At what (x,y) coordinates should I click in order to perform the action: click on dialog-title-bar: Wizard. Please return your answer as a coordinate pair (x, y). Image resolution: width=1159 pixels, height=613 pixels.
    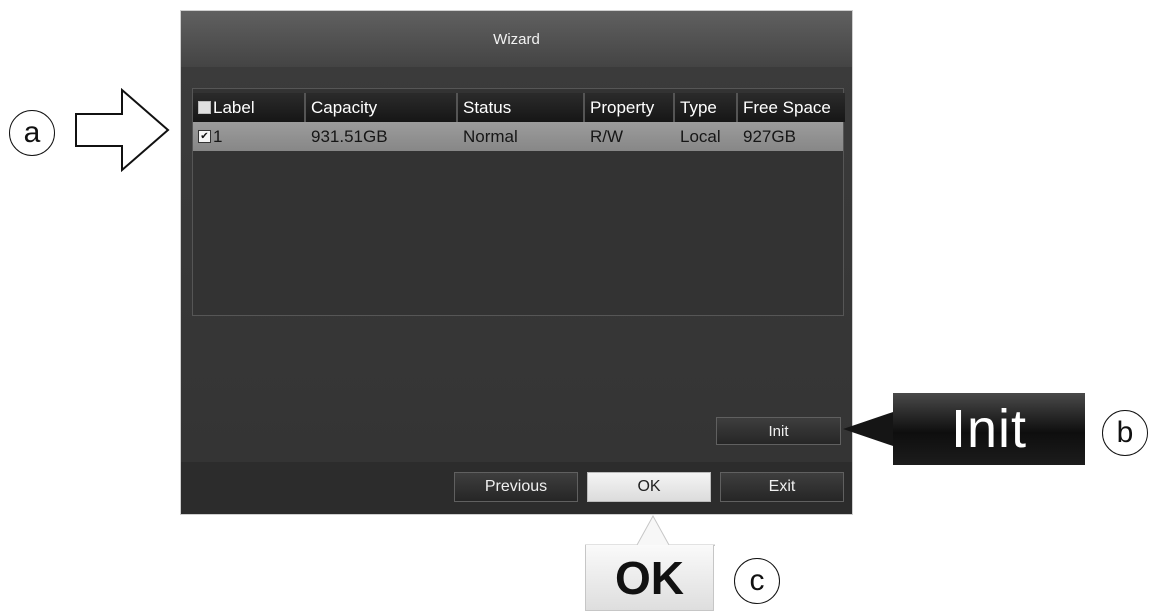
    Looking at the image, I should click on (516, 39).